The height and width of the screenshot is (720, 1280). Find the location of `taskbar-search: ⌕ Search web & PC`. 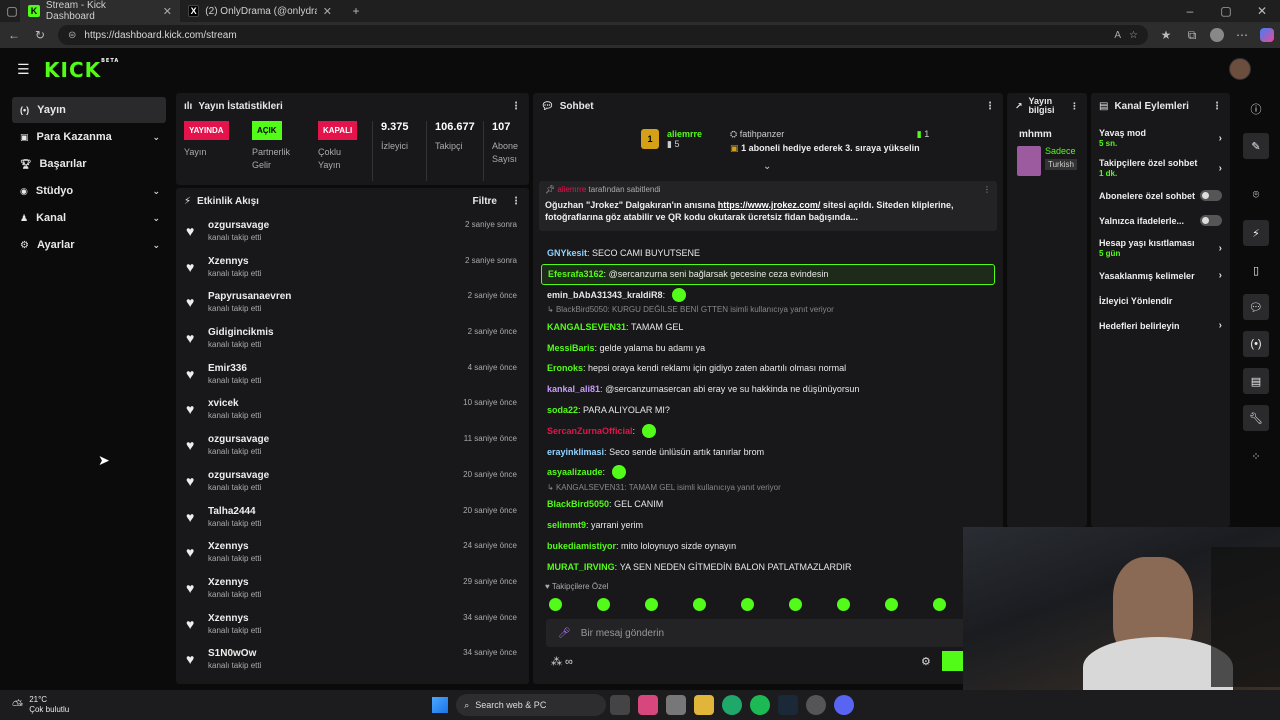

taskbar-search: ⌕ Search web & PC is located at coordinates (531, 705).